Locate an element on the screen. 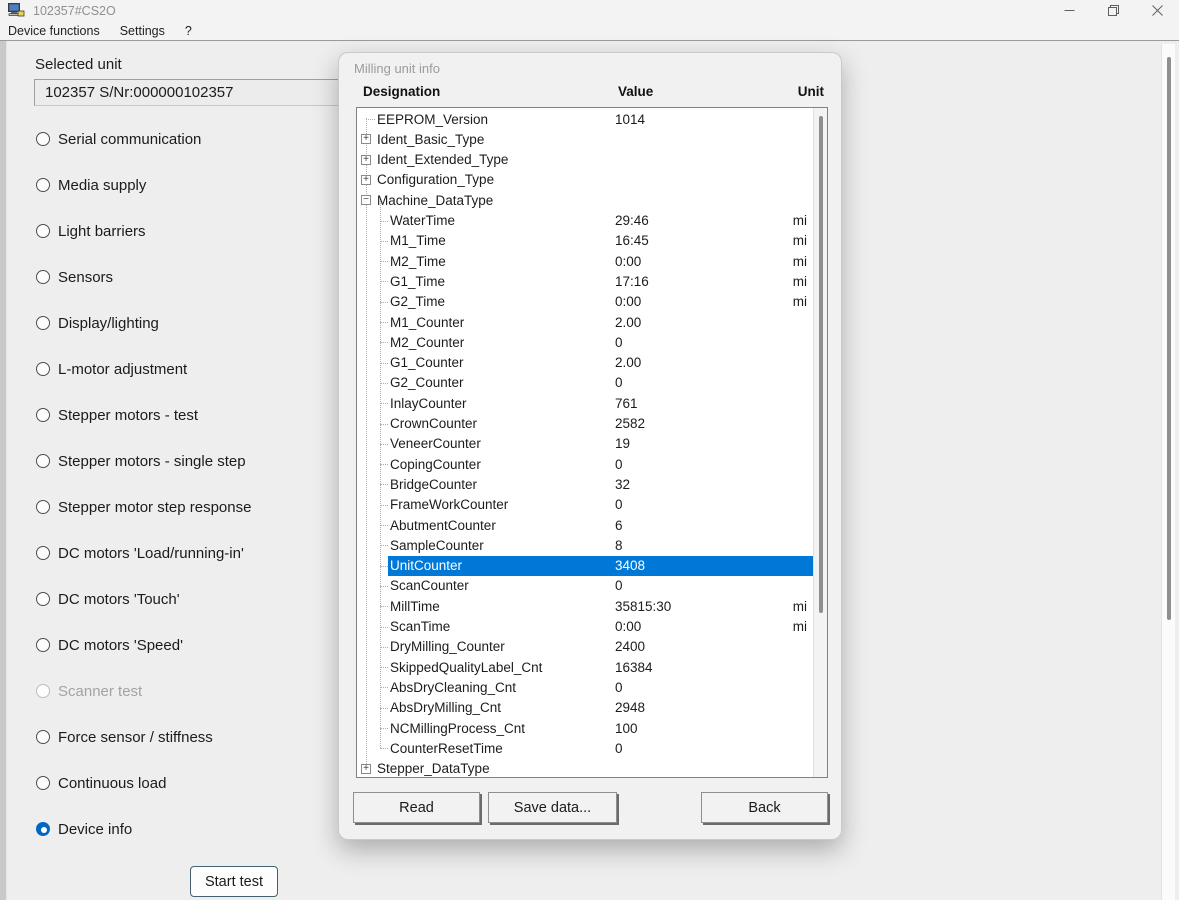 This screenshot has width=1179, height=900. radio-option-stepper-motor-step-response: Stepper motor step response is located at coordinates (196, 507).